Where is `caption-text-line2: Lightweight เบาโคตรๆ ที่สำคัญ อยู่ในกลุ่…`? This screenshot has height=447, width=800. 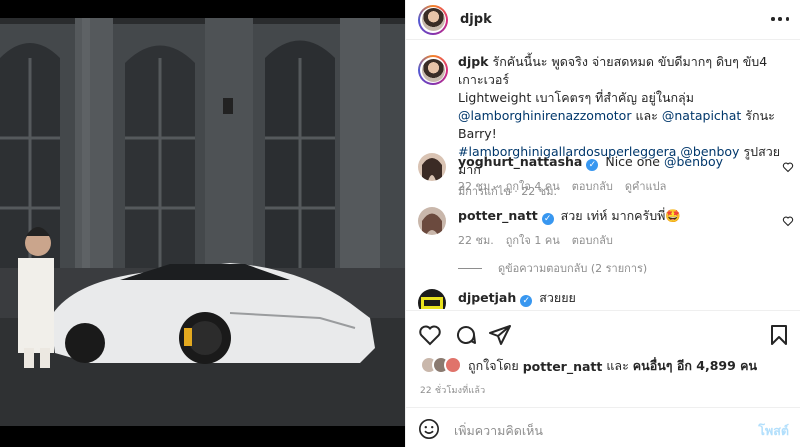
caption-text-line2: Lightweight เบาโคตรๆ ที่สำคัญ อยู่ในกลุ่… is located at coordinates (576, 97).